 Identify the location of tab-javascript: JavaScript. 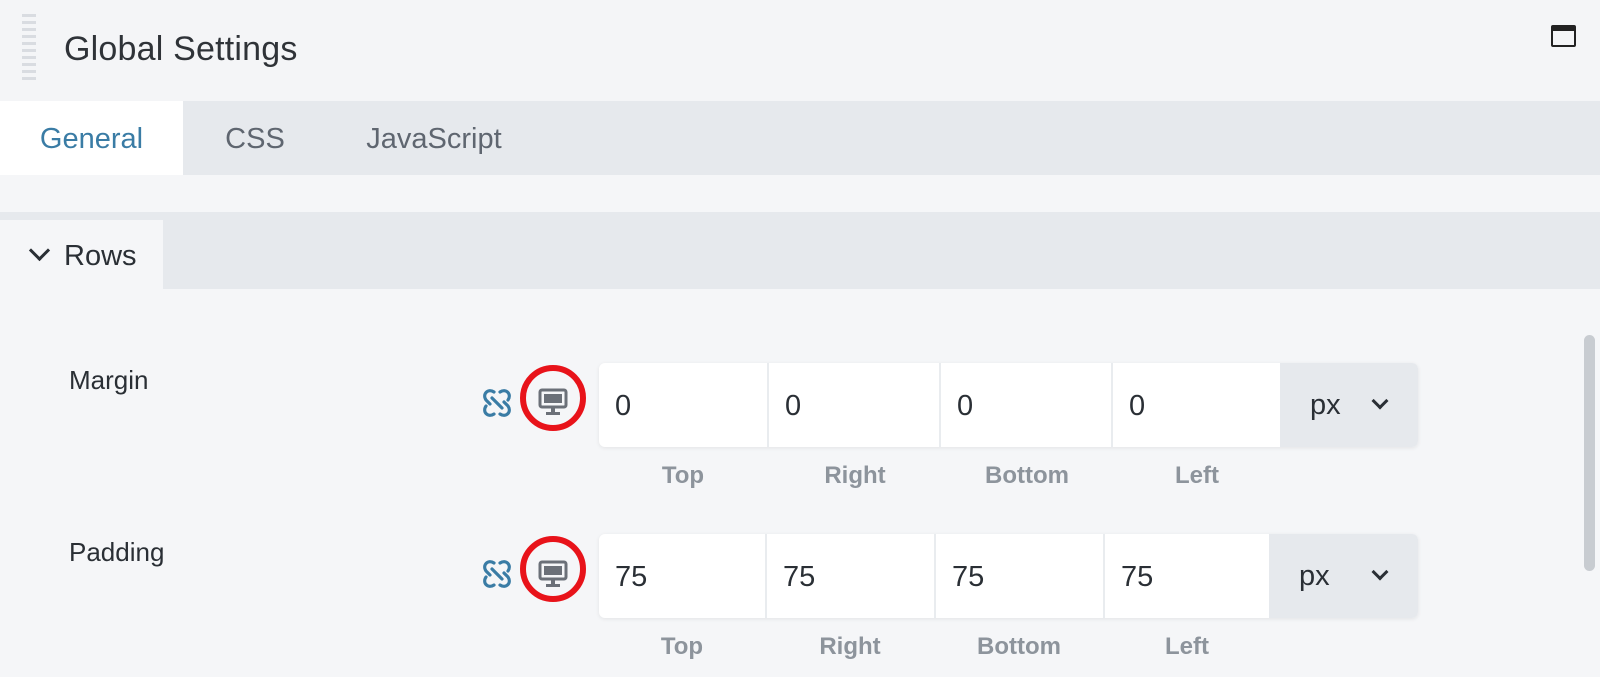
(434, 138).